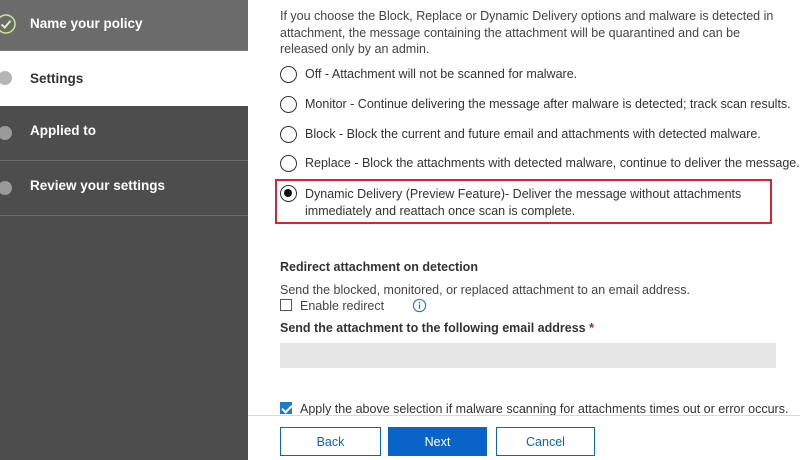 The image size is (800, 460). Describe the element at coordinates (57, 78) in the screenshot. I see `step-label: Settings` at that location.